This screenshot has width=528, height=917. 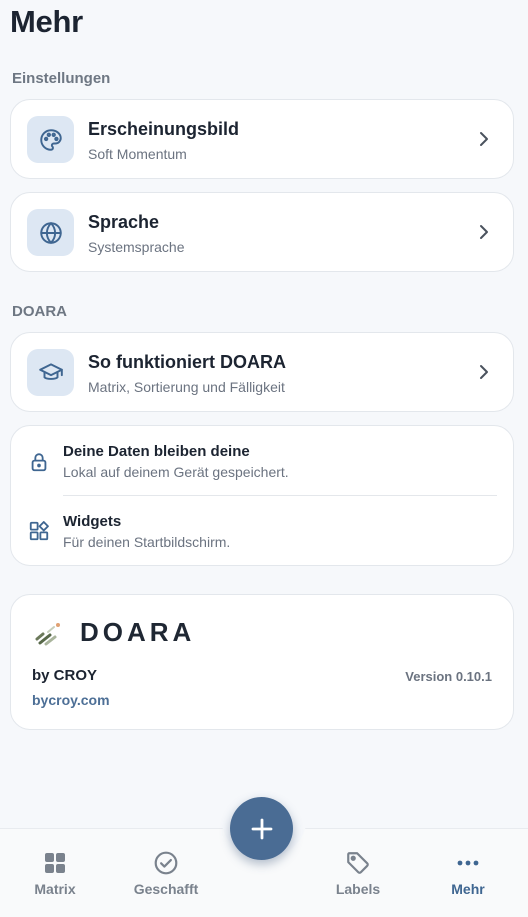 I want to click on graduation-cap-icon, so click(x=50, y=372).